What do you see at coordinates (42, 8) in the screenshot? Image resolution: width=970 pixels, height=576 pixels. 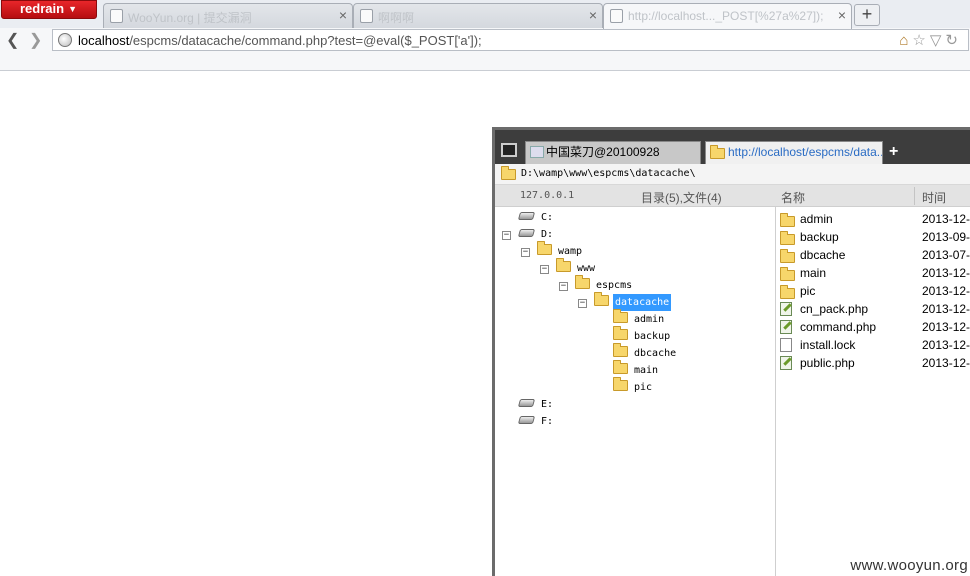 I see `profile-name: redrain` at bounding box center [42, 8].